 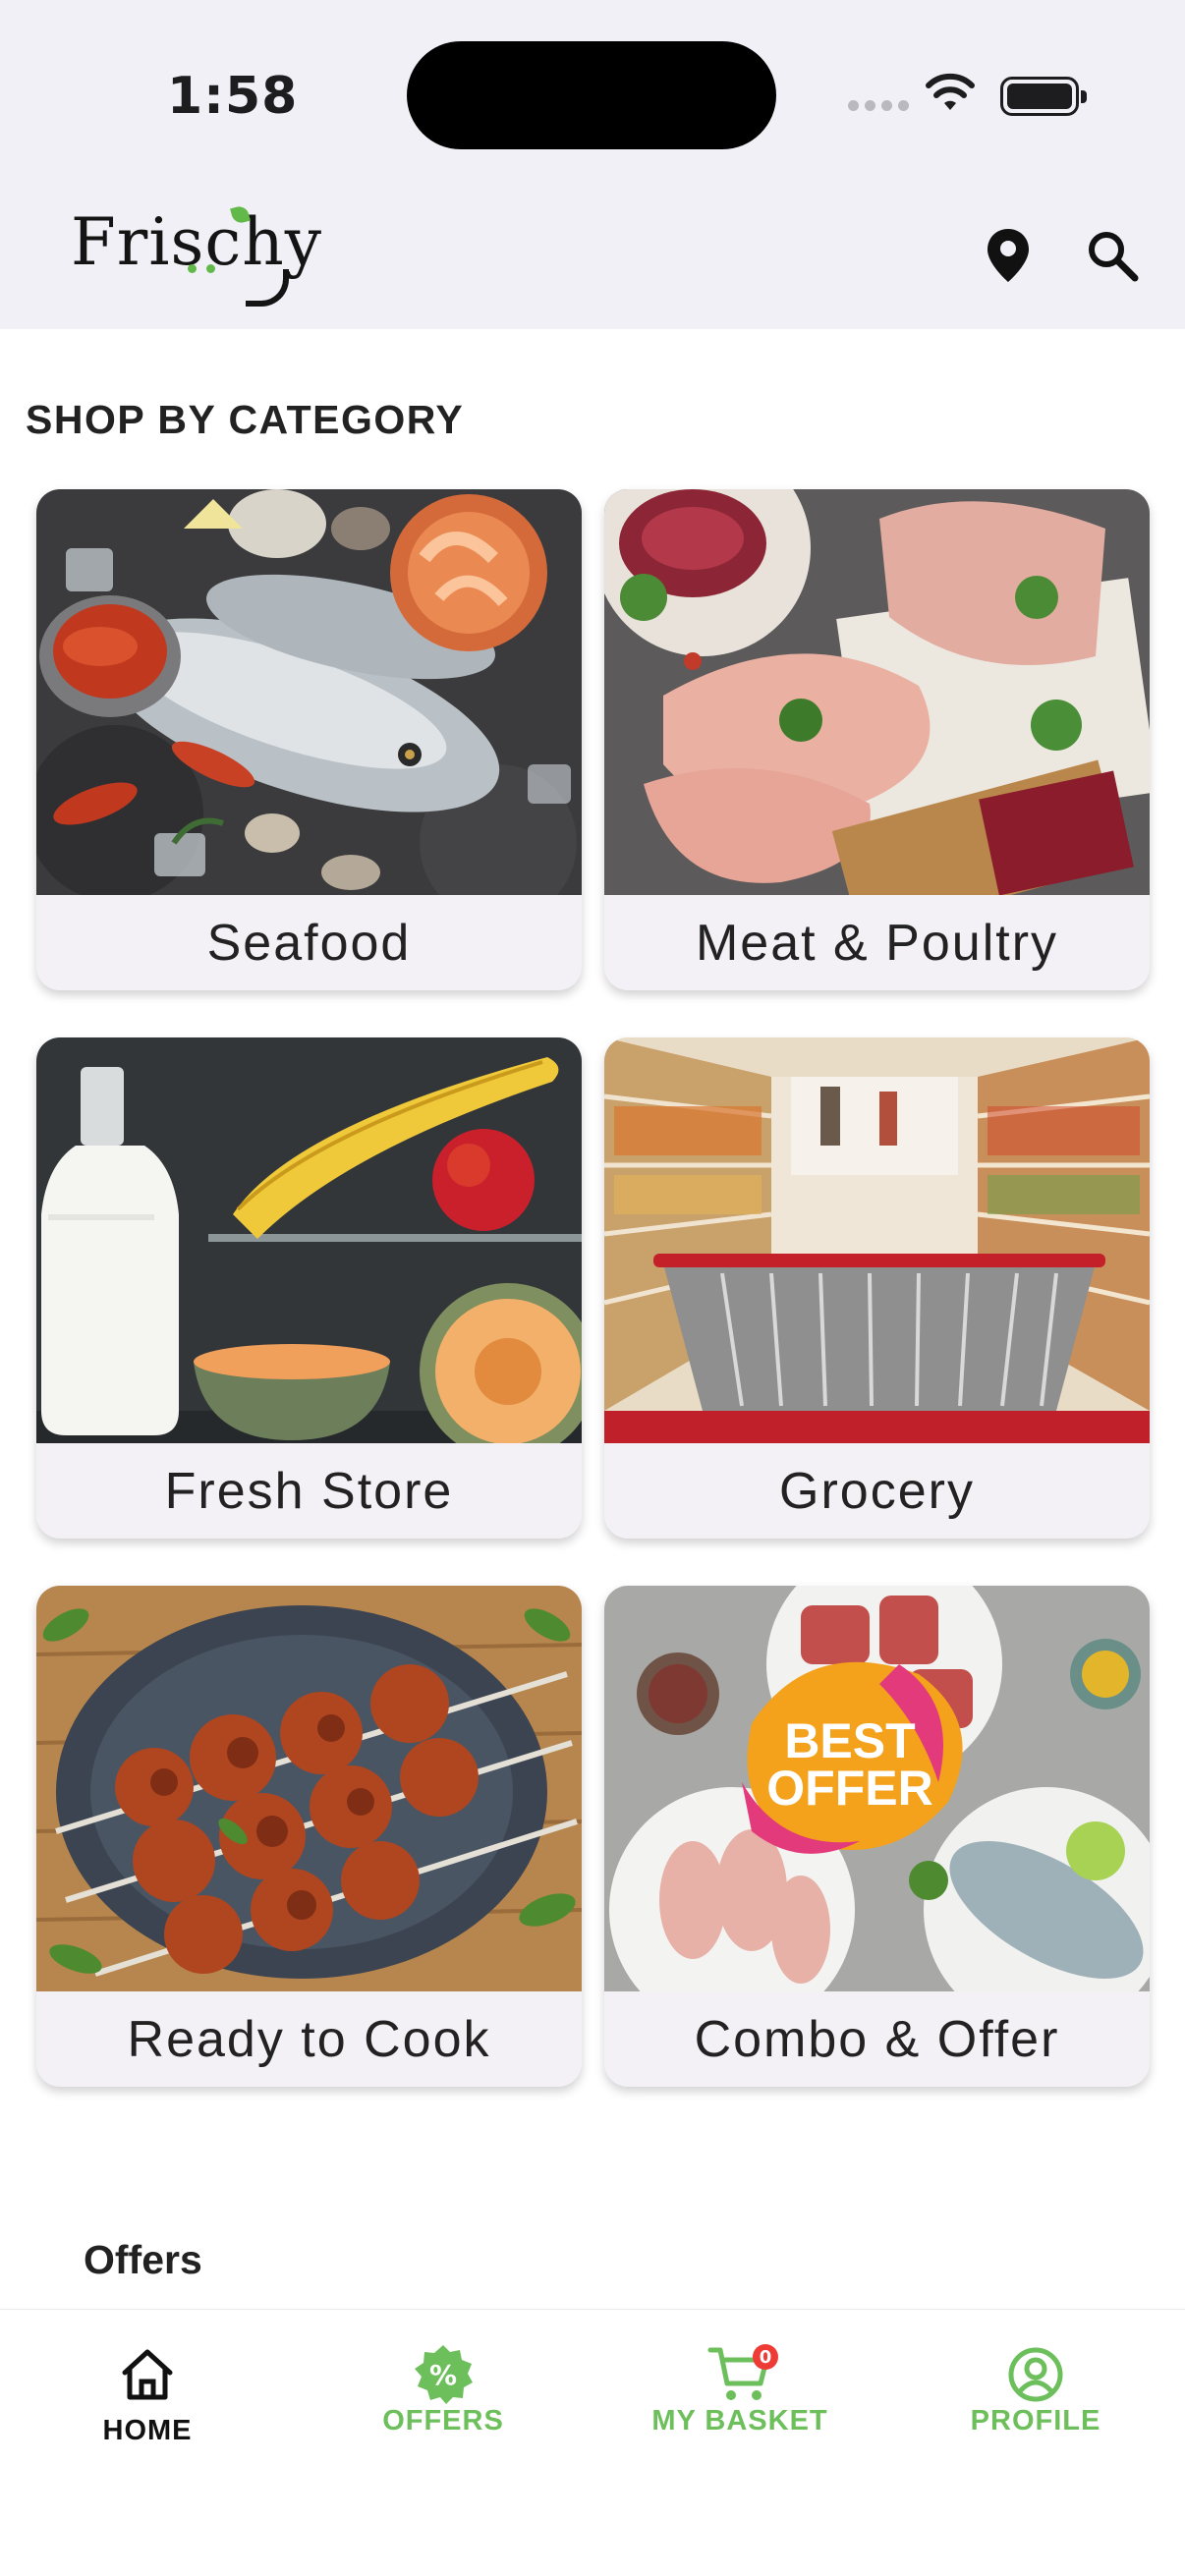 I want to click on category-card-grocery: Grocery, so click(x=877, y=1288).